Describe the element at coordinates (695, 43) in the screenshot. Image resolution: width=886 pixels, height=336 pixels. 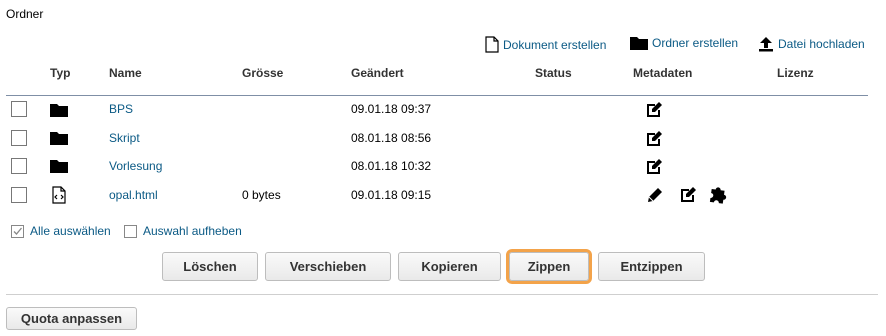
I see `create-folder-label: Ordner erstellen` at that location.